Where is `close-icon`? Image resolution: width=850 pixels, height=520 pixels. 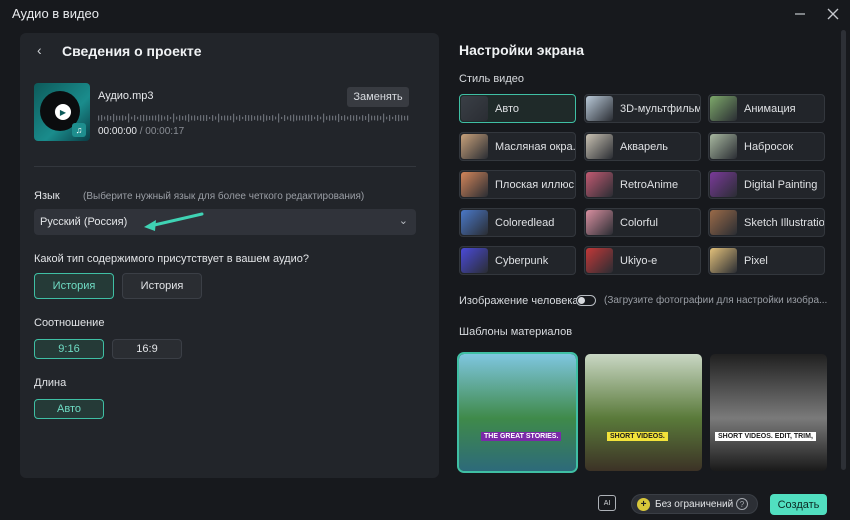 close-icon is located at coordinates (833, 14).